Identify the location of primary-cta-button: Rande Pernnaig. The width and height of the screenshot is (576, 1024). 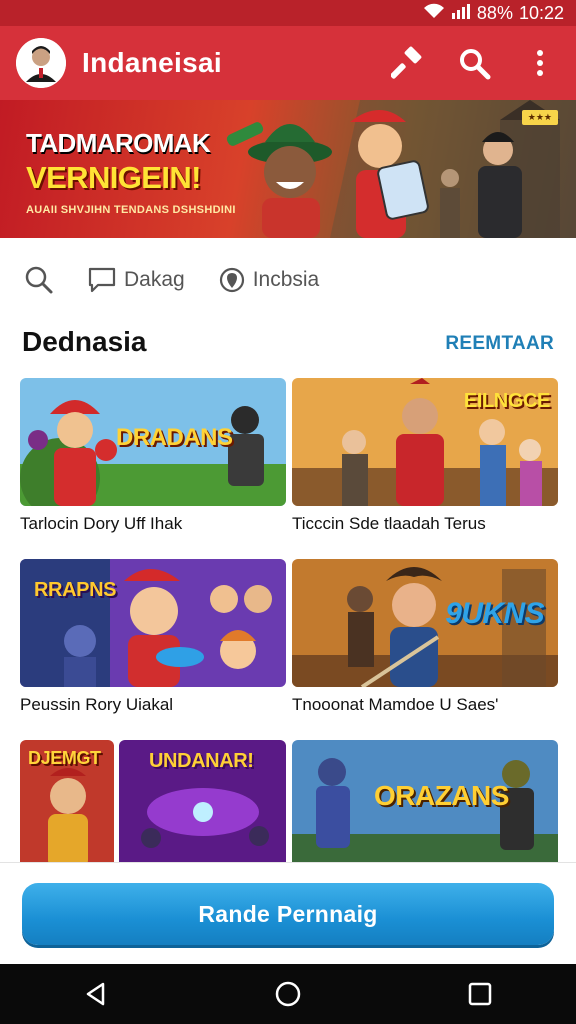
(288, 914).